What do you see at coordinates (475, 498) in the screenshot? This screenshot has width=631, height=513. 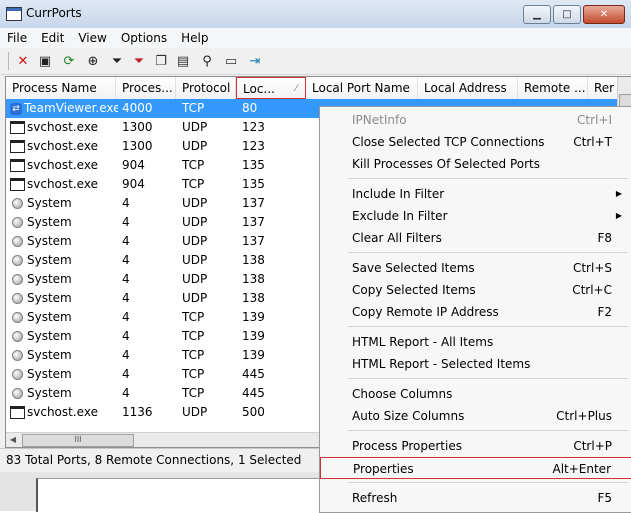 I see `context-menu-item: Refresh F5` at bounding box center [475, 498].